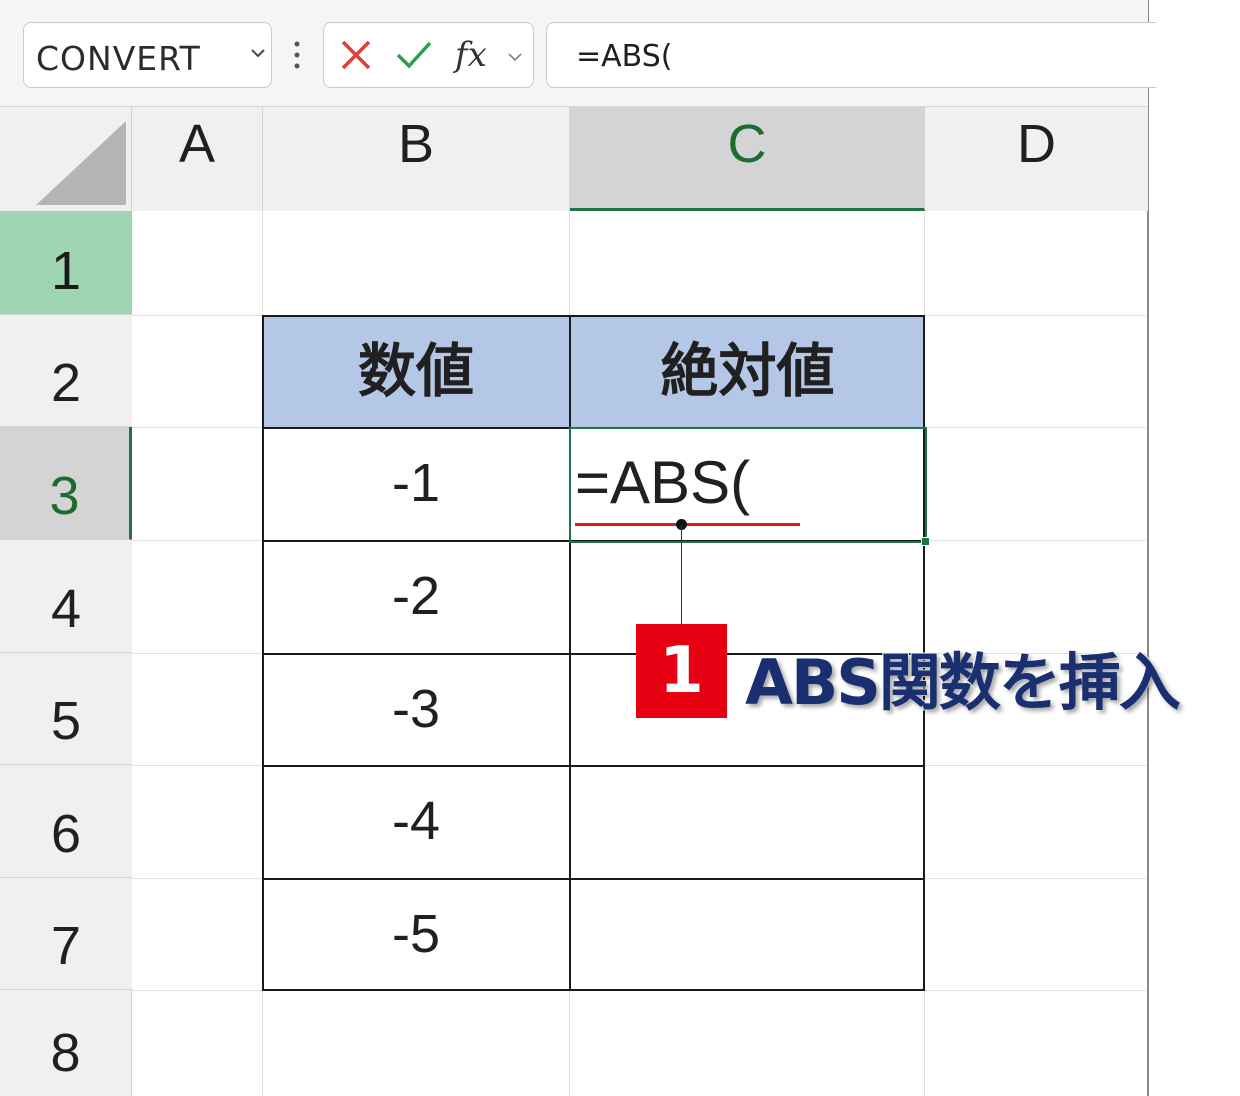 The image size is (1240, 1096). What do you see at coordinates (66, 609) in the screenshot?
I see `row-label: 4` at bounding box center [66, 609].